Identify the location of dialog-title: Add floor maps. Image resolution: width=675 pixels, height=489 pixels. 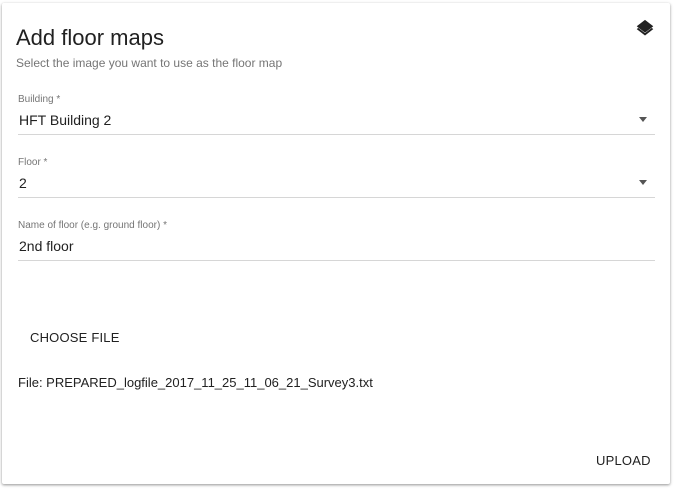
(90, 37).